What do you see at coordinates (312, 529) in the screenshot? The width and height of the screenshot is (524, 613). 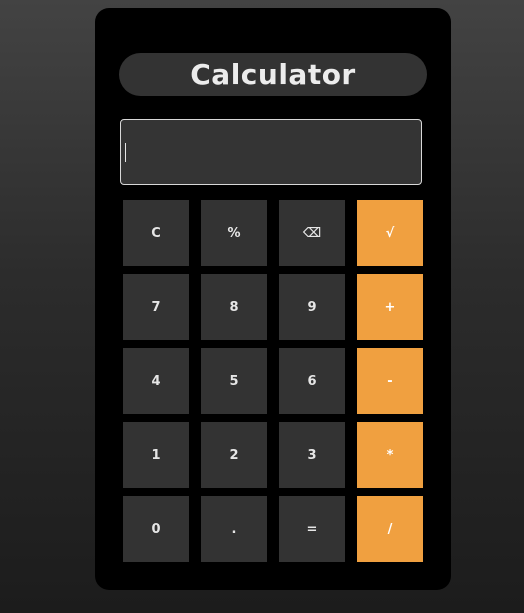 I see `equals-button: =` at bounding box center [312, 529].